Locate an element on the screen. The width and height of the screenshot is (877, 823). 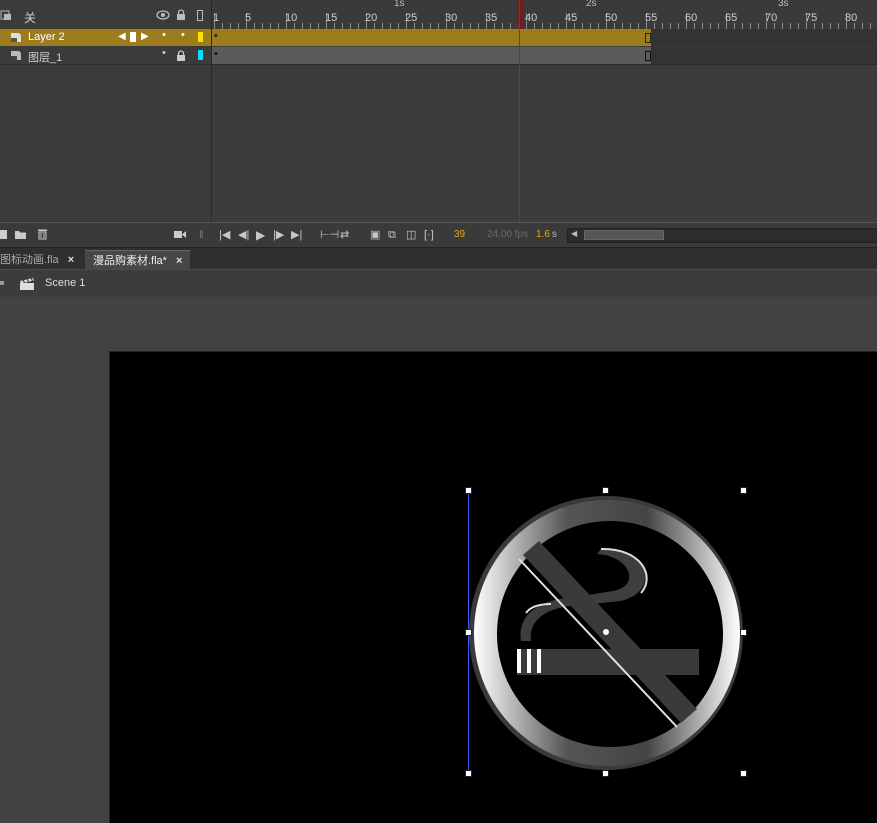
layer-row-layer-2: Layer 2 ◀ ▶ • • is located at coordinates (105, 37).